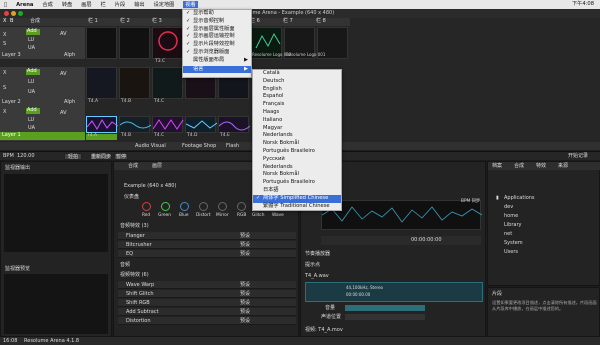 This screenshot has width=600, height=345. I want to click on effect-bitcrusher: Bitcrusher 预设, so click(207, 245).